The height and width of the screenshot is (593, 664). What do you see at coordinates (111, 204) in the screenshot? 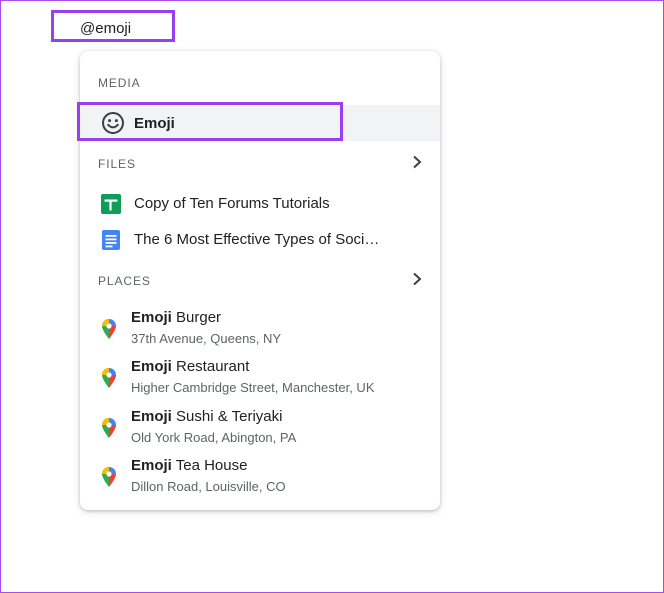
I see `google-sheets-icon` at bounding box center [111, 204].